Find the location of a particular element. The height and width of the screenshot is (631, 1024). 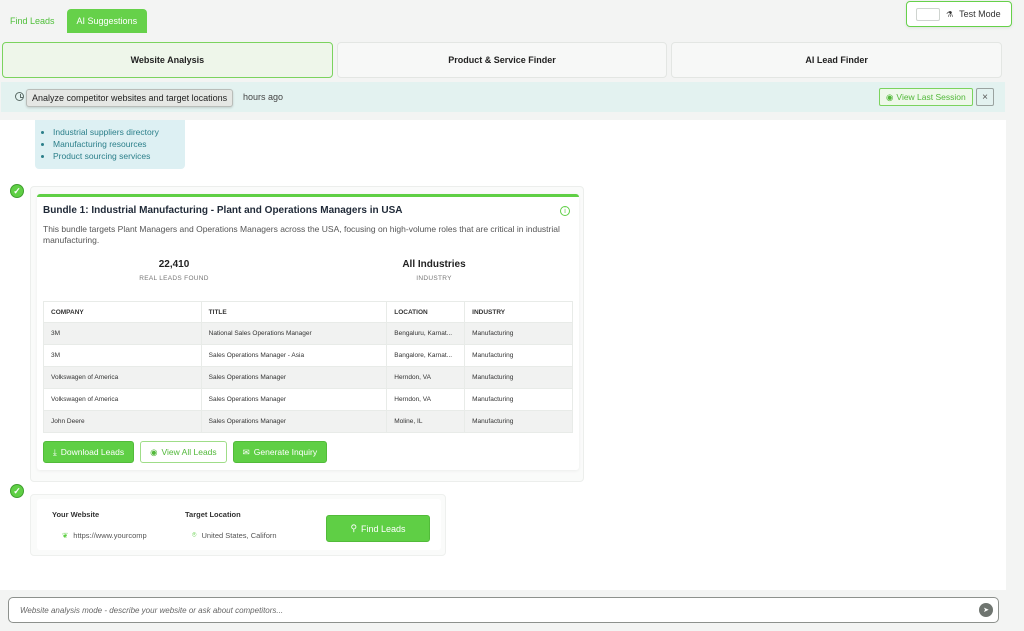

column-header: TITLE is located at coordinates (294, 312).